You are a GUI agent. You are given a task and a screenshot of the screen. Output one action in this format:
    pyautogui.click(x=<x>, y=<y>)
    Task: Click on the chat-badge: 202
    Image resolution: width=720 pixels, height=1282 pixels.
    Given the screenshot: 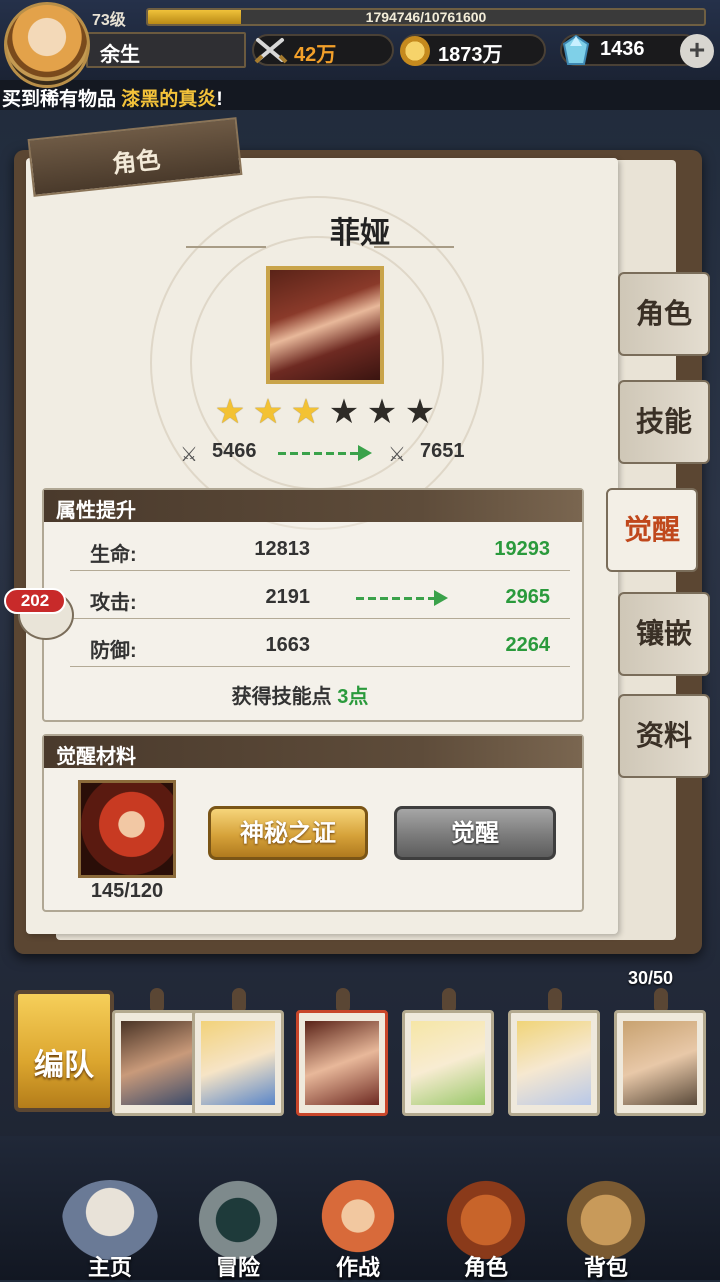 What is the action you would take?
    pyautogui.click(x=35, y=601)
    